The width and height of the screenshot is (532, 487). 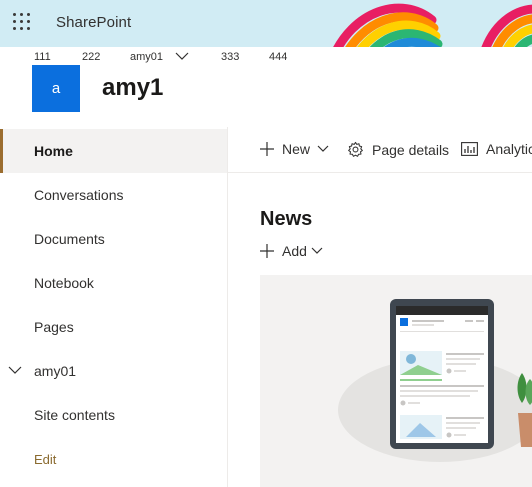 What do you see at coordinates (54, 327) in the screenshot?
I see `nav-item-label: Pages` at bounding box center [54, 327].